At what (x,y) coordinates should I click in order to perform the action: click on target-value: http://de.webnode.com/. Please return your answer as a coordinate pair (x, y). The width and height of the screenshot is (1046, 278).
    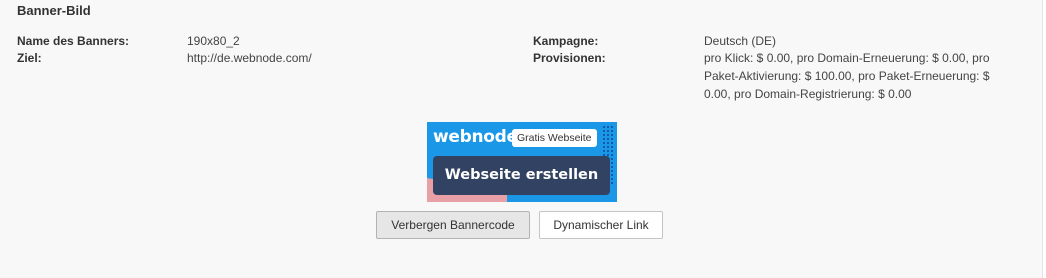
    Looking at the image, I should click on (249, 58).